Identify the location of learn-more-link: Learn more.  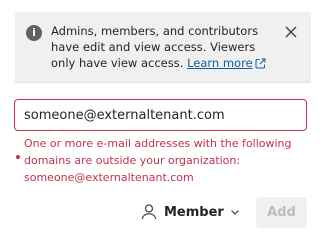
(226, 63).